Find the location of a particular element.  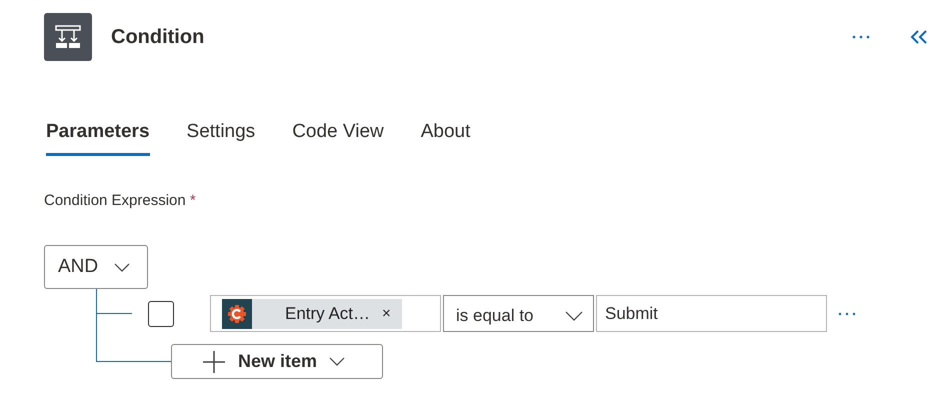

remove-token-button: × is located at coordinates (386, 313).